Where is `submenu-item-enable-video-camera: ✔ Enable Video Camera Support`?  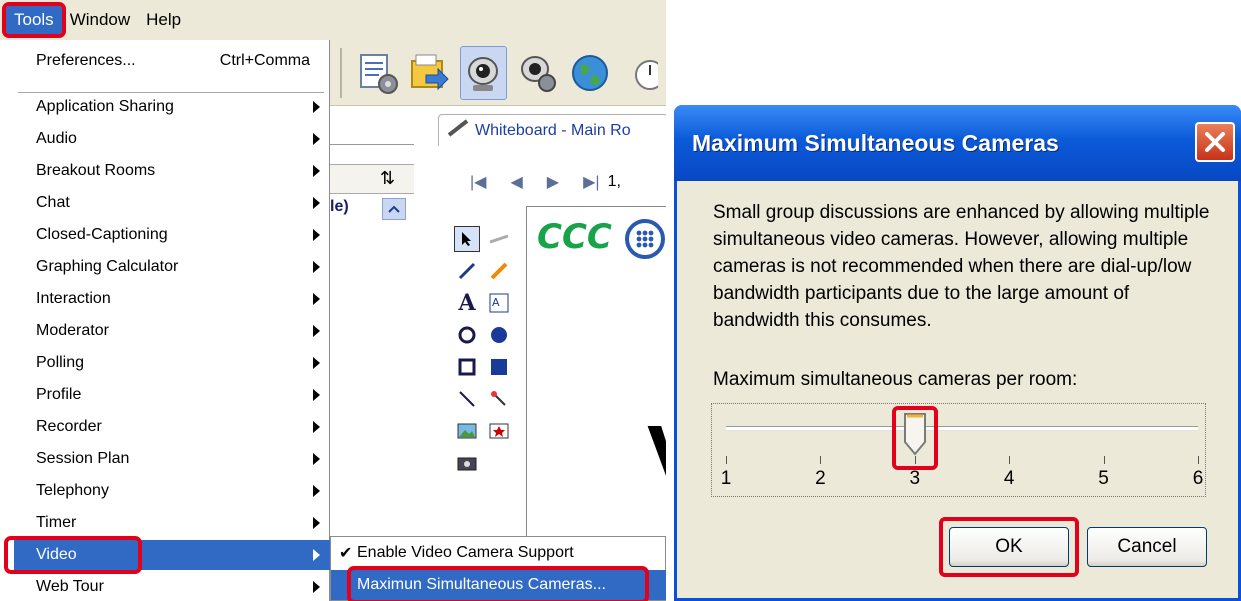 submenu-item-enable-video-camera: ✔ Enable Video Camera Support is located at coordinates (498, 553).